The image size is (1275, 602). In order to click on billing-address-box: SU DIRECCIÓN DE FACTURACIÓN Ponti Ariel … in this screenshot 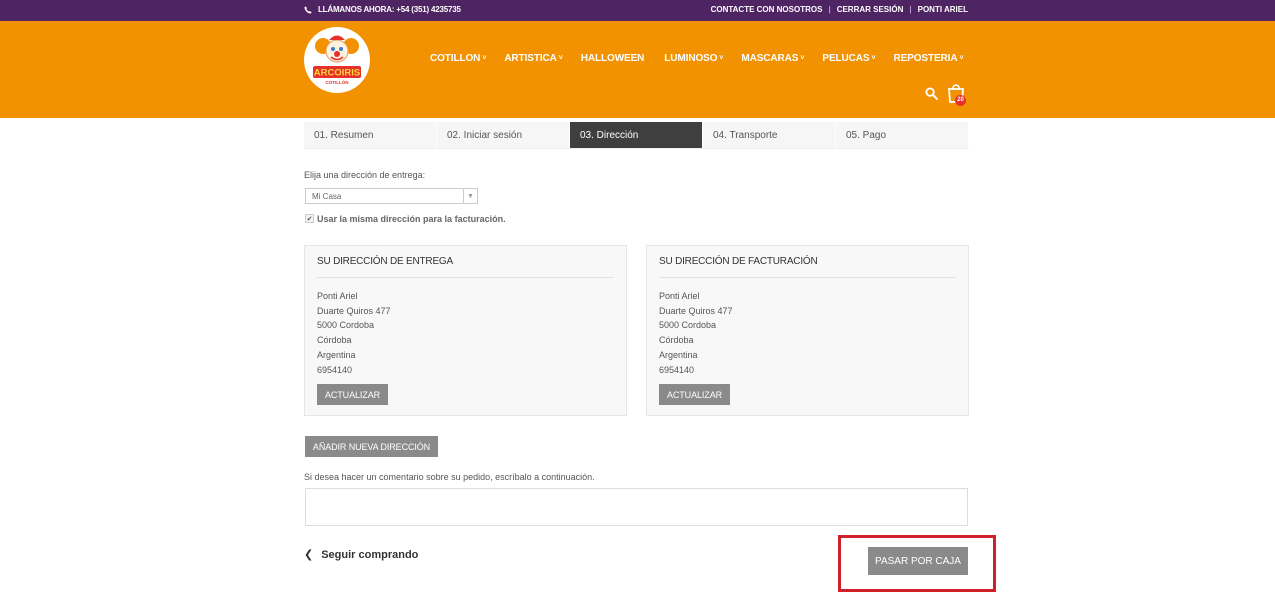, I will do `click(807, 330)`.